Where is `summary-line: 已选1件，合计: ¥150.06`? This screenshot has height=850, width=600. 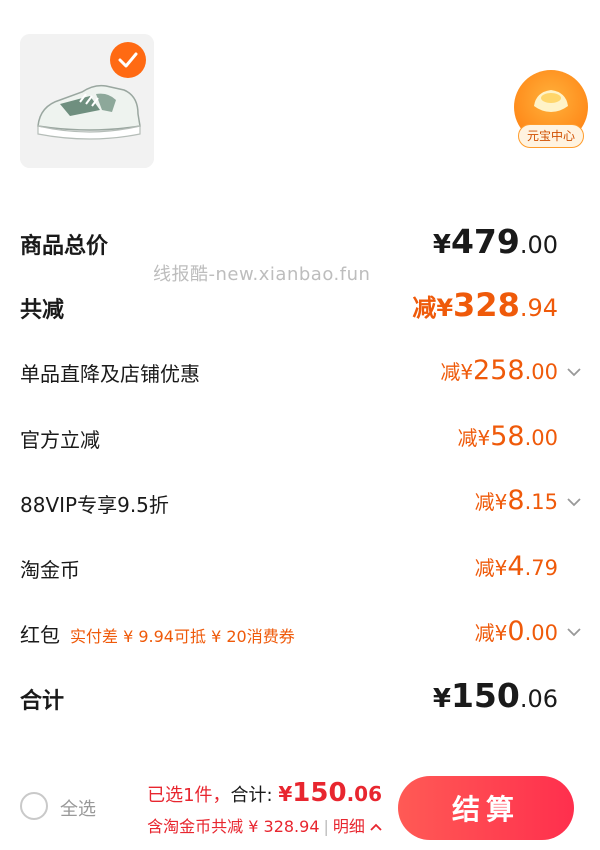 summary-line: 已选1件，合计: ¥150.06 is located at coordinates (264, 793).